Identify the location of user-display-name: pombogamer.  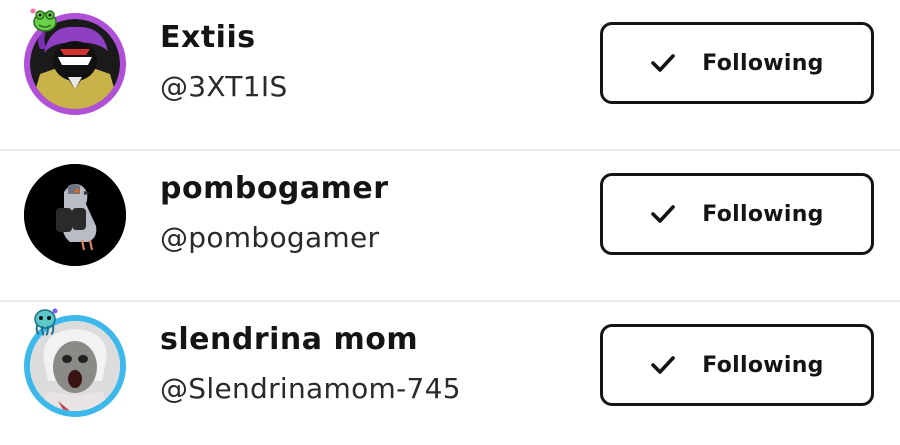
(274, 188).